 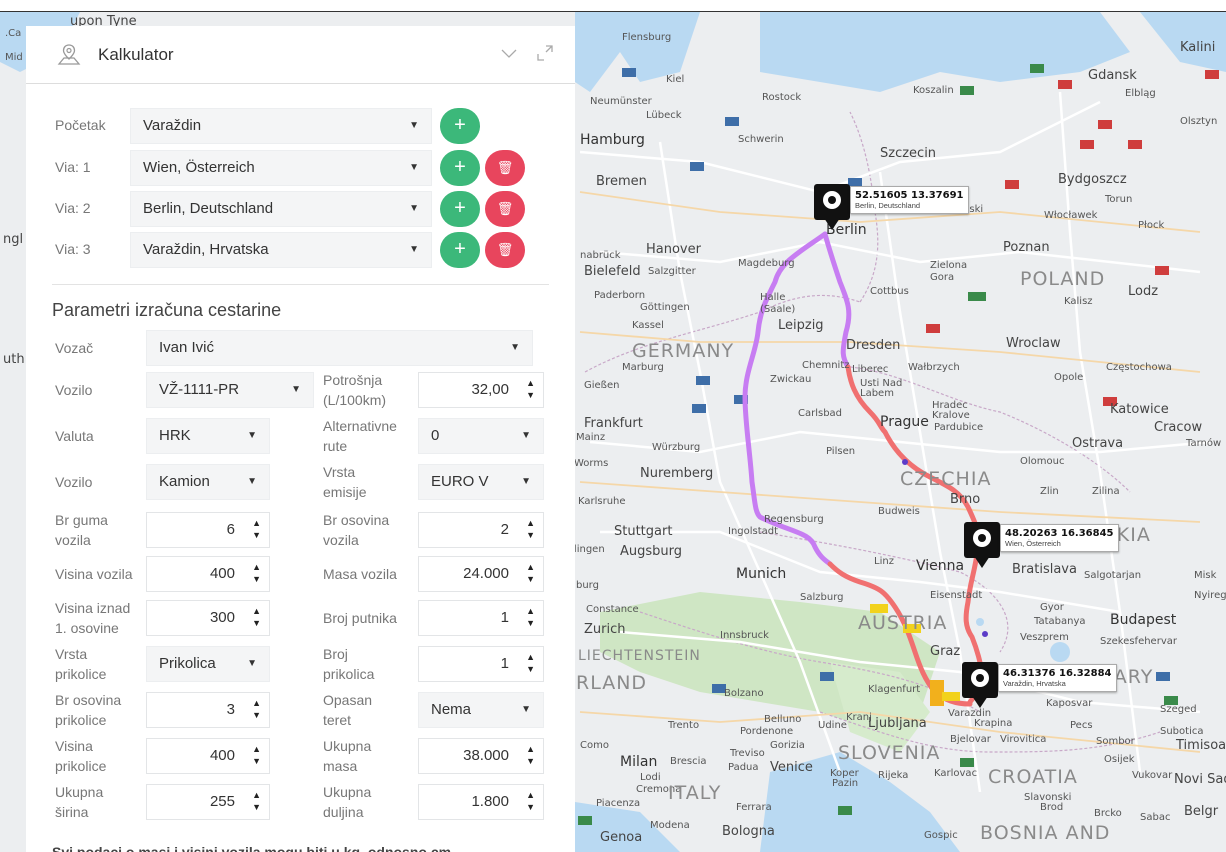 What do you see at coordinates (481, 756) in the screenshot?
I see `total-mass-input: 38.000 ▲ ▼` at bounding box center [481, 756].